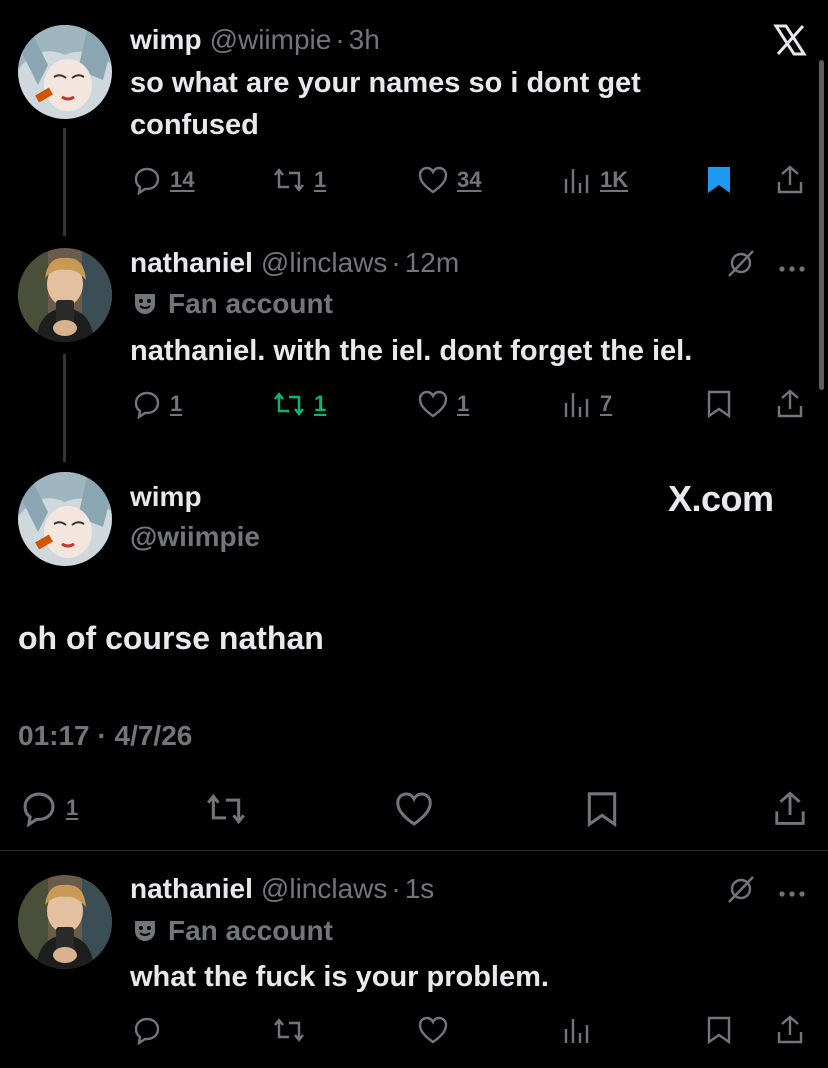 The image size is (828, 1068). What do you see at coordinates (821, 225) in the screenshot?
I see `scrollbar` at bounding box center [821, 225].